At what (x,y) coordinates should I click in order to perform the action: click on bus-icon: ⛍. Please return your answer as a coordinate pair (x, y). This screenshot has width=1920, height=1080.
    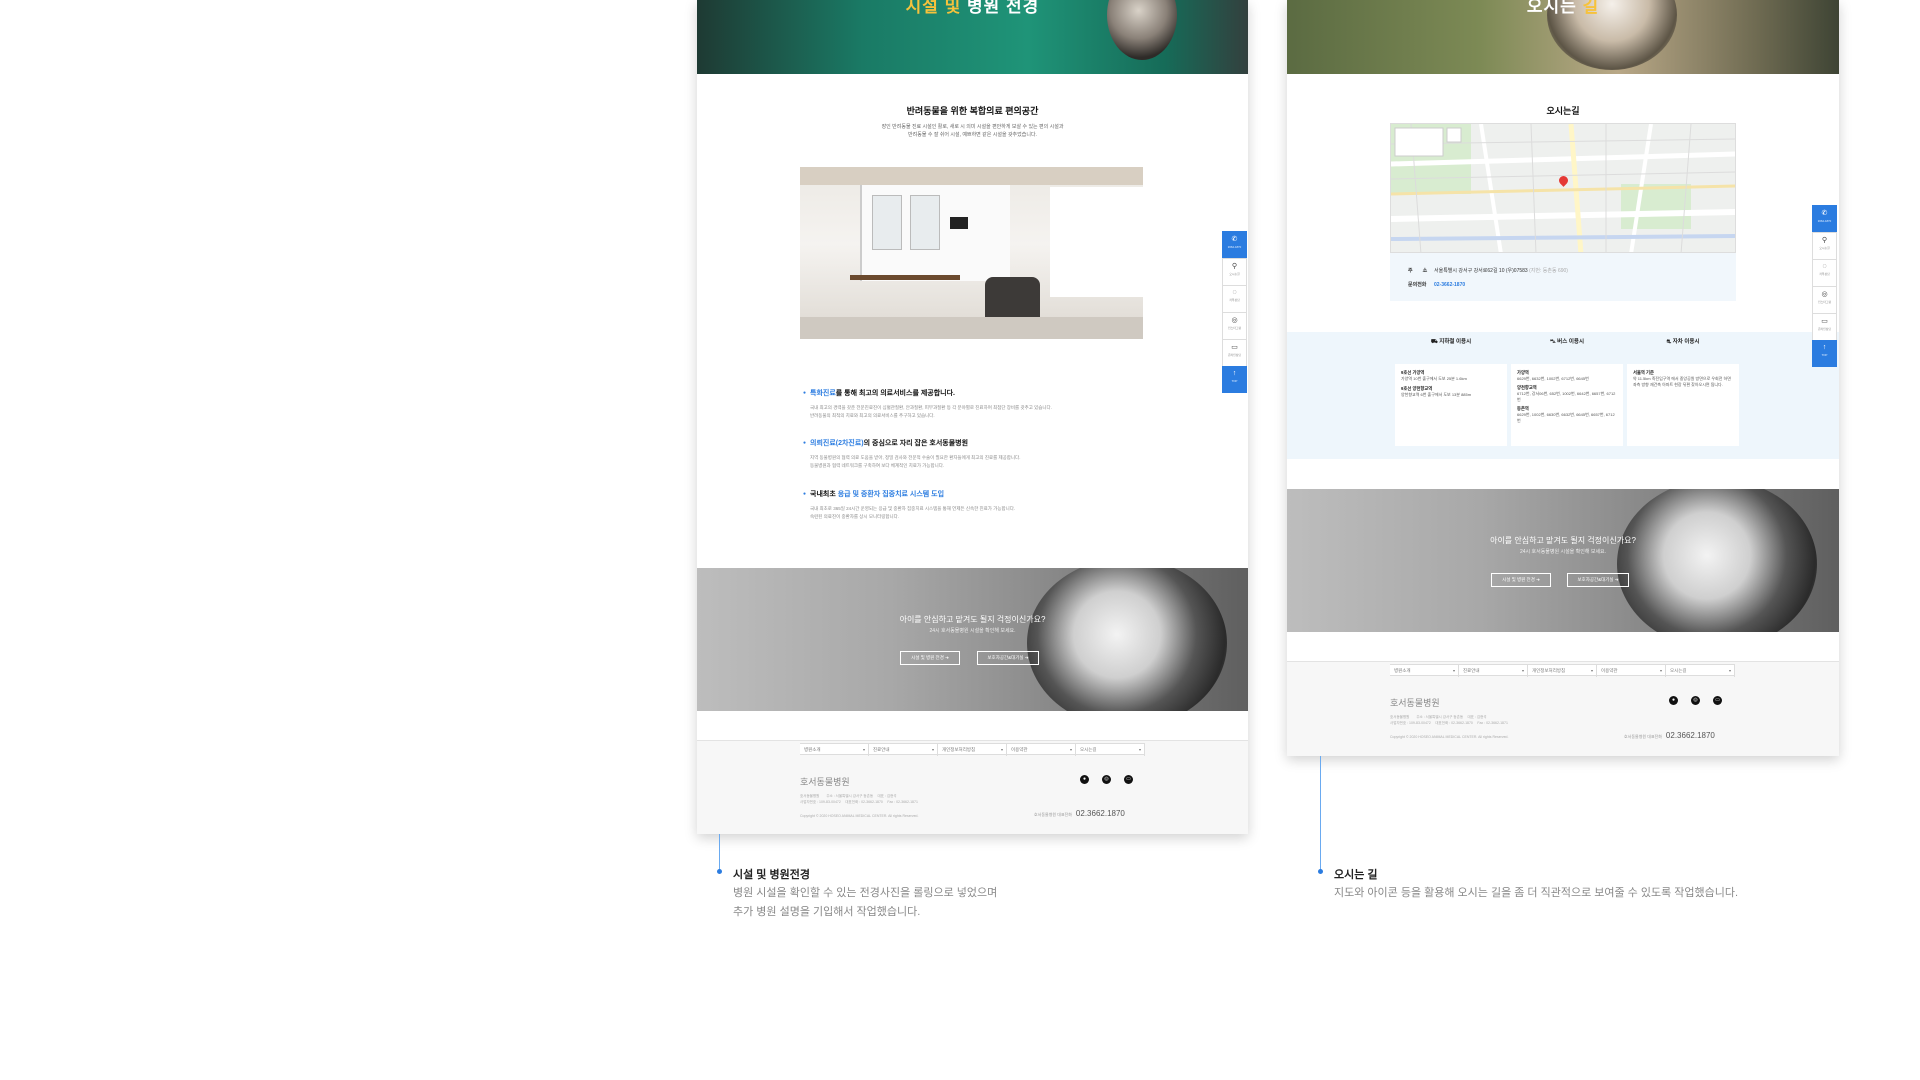
    Looking at the image, I should click on (1552, 342).